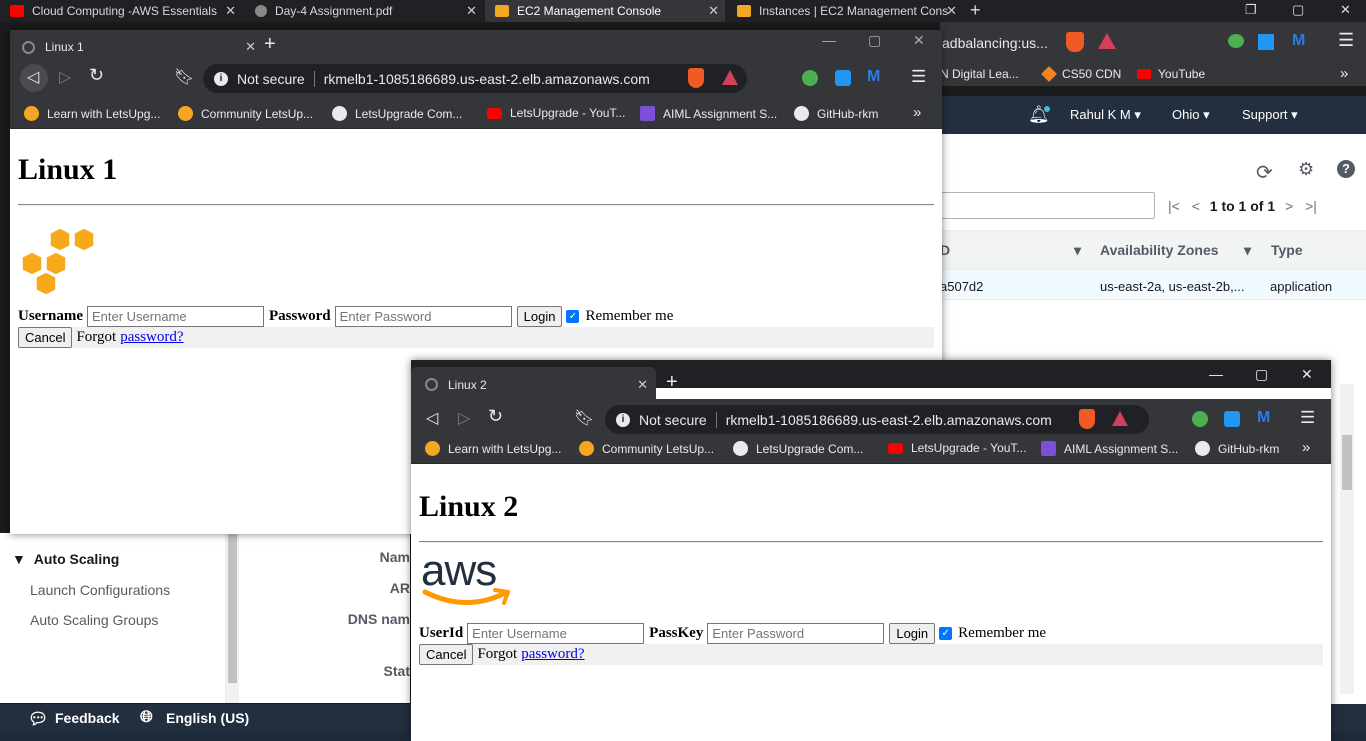 The image size is (1366, 741). I want to click on tab-linux2: Linux 2 ✕, so click(533, 384).